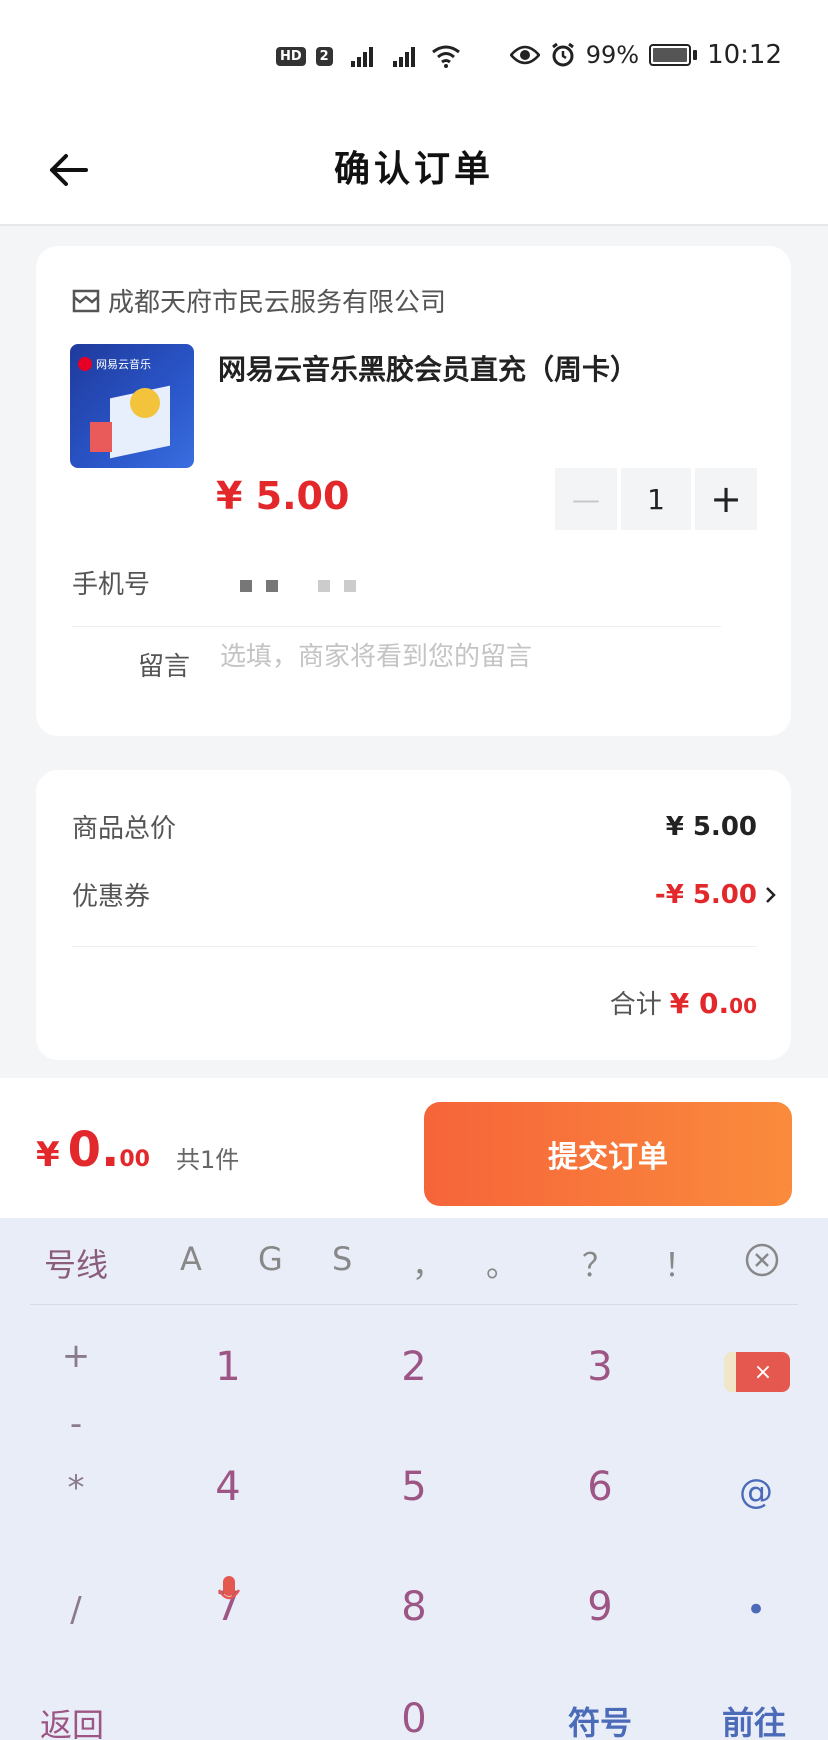  I want to click on nav-bar: 确认订单, so click(414, 173).